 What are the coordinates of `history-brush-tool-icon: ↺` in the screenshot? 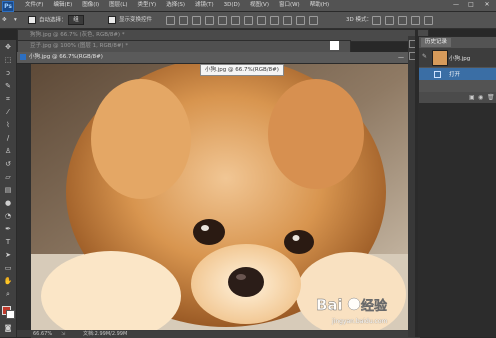 It's located at (8, 164).